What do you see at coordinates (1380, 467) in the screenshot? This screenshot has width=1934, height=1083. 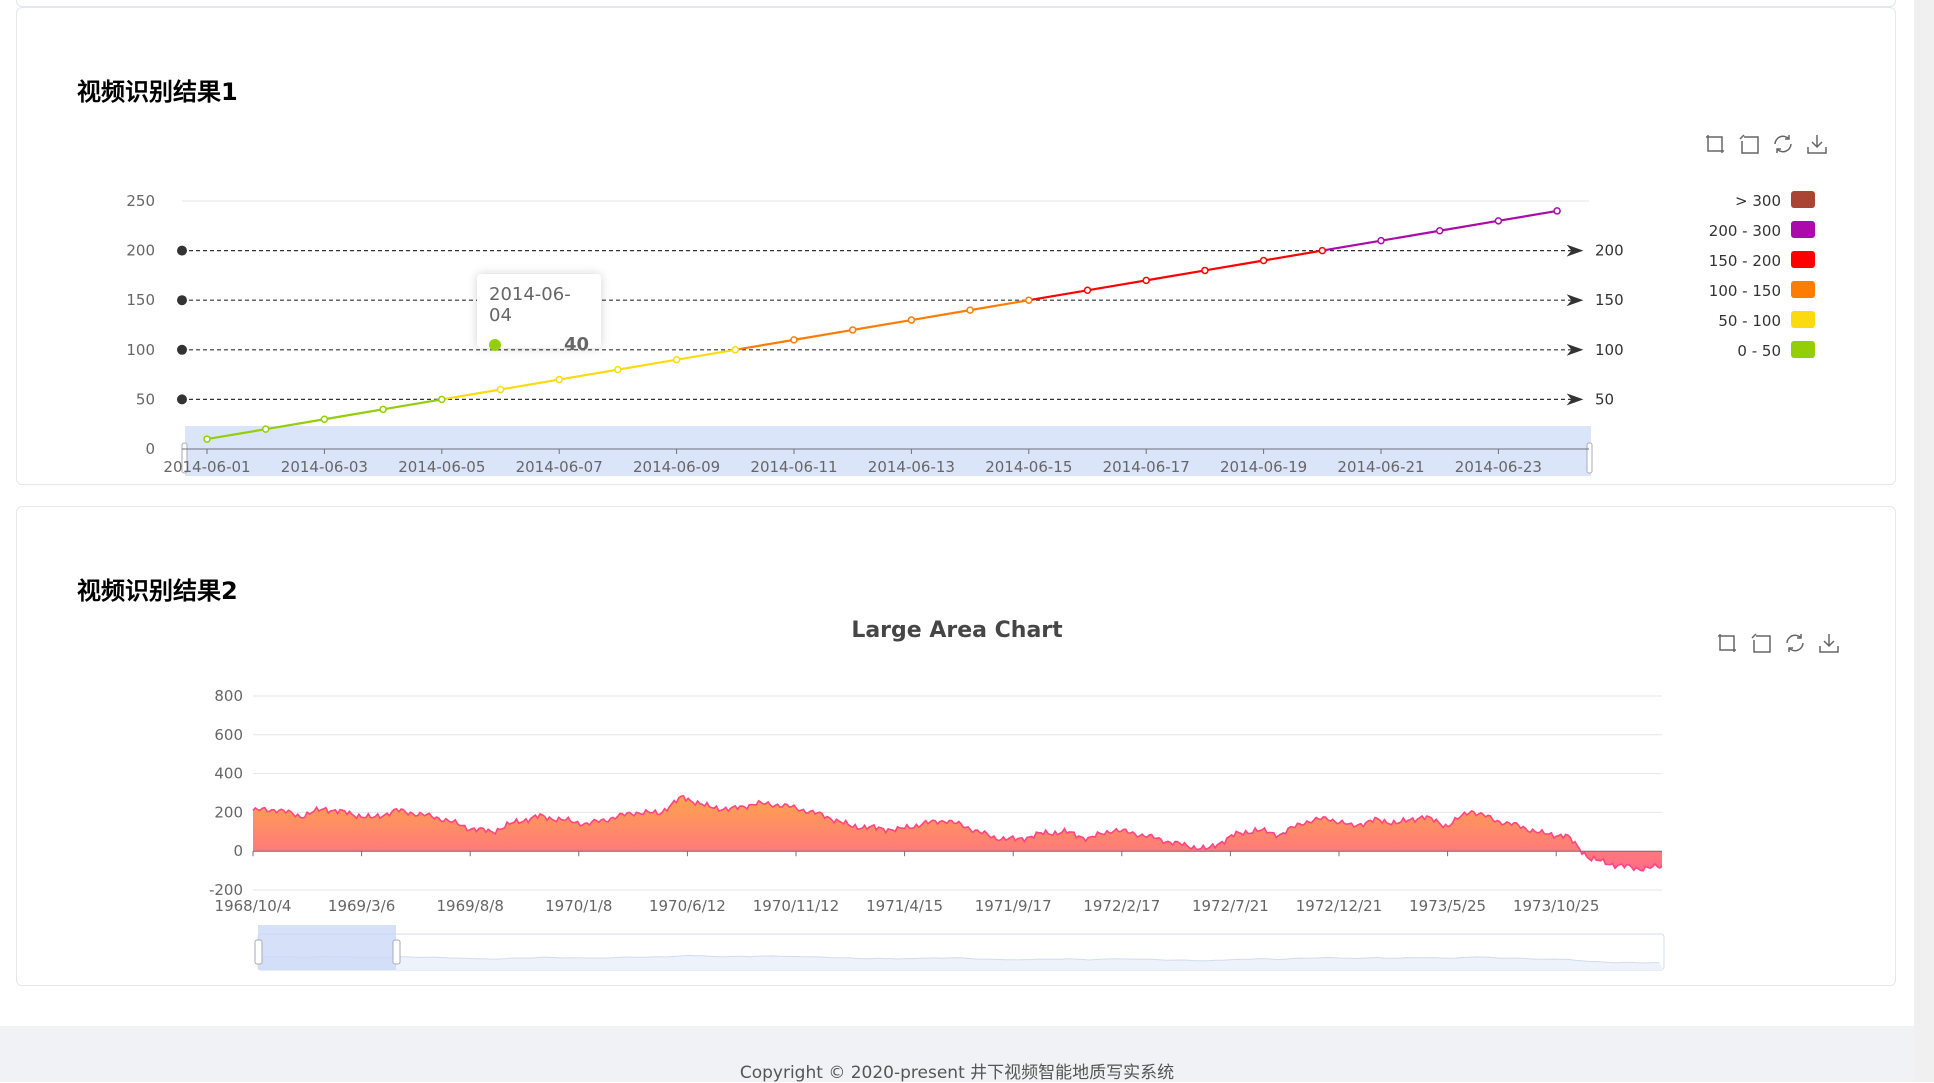 I see `x-tick-label: 2014-06-21` at bounding box center [1380, 467].